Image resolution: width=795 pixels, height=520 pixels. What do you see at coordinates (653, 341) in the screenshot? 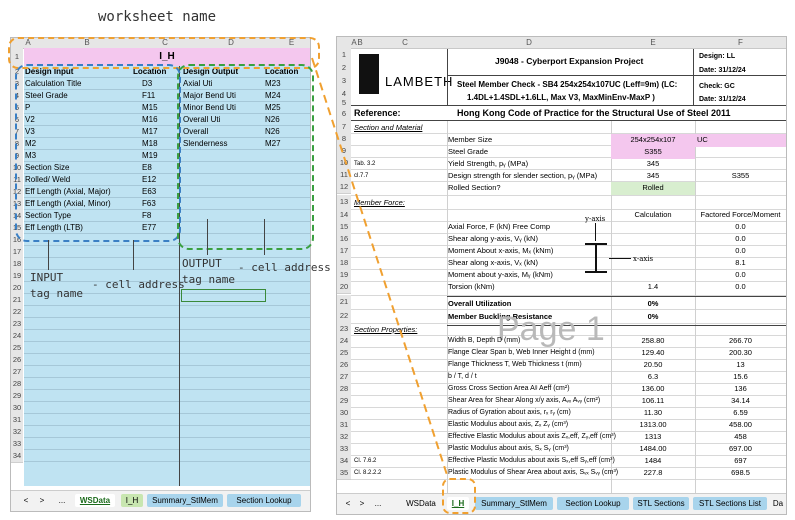
I see `property-value-e: 258.80` at bounding box center [653, 341].